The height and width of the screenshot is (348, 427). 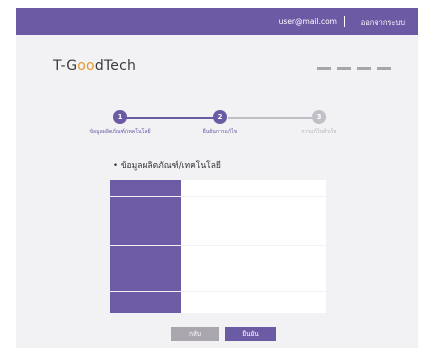 What do you see at coordinates (220, 132) in the screenshot?
I see `step-2-label: ยืนยันการแก้ไข` at bounding box center [220, 132].